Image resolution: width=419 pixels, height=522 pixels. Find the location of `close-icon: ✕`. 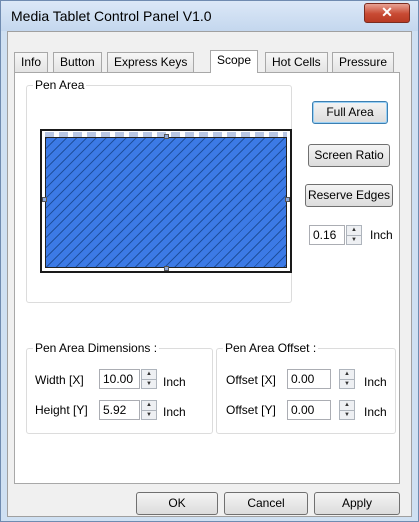

close-icon: ✕ is located at coordinates (387, 12).